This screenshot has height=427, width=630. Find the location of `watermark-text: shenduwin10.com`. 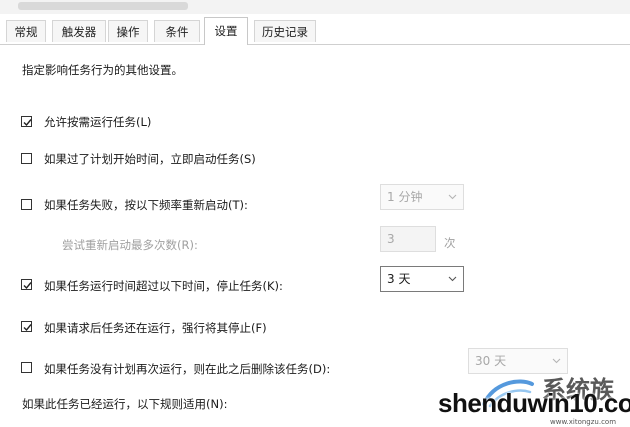

watermark-text: shenduwin10.com is located at coordinates (534, 403).